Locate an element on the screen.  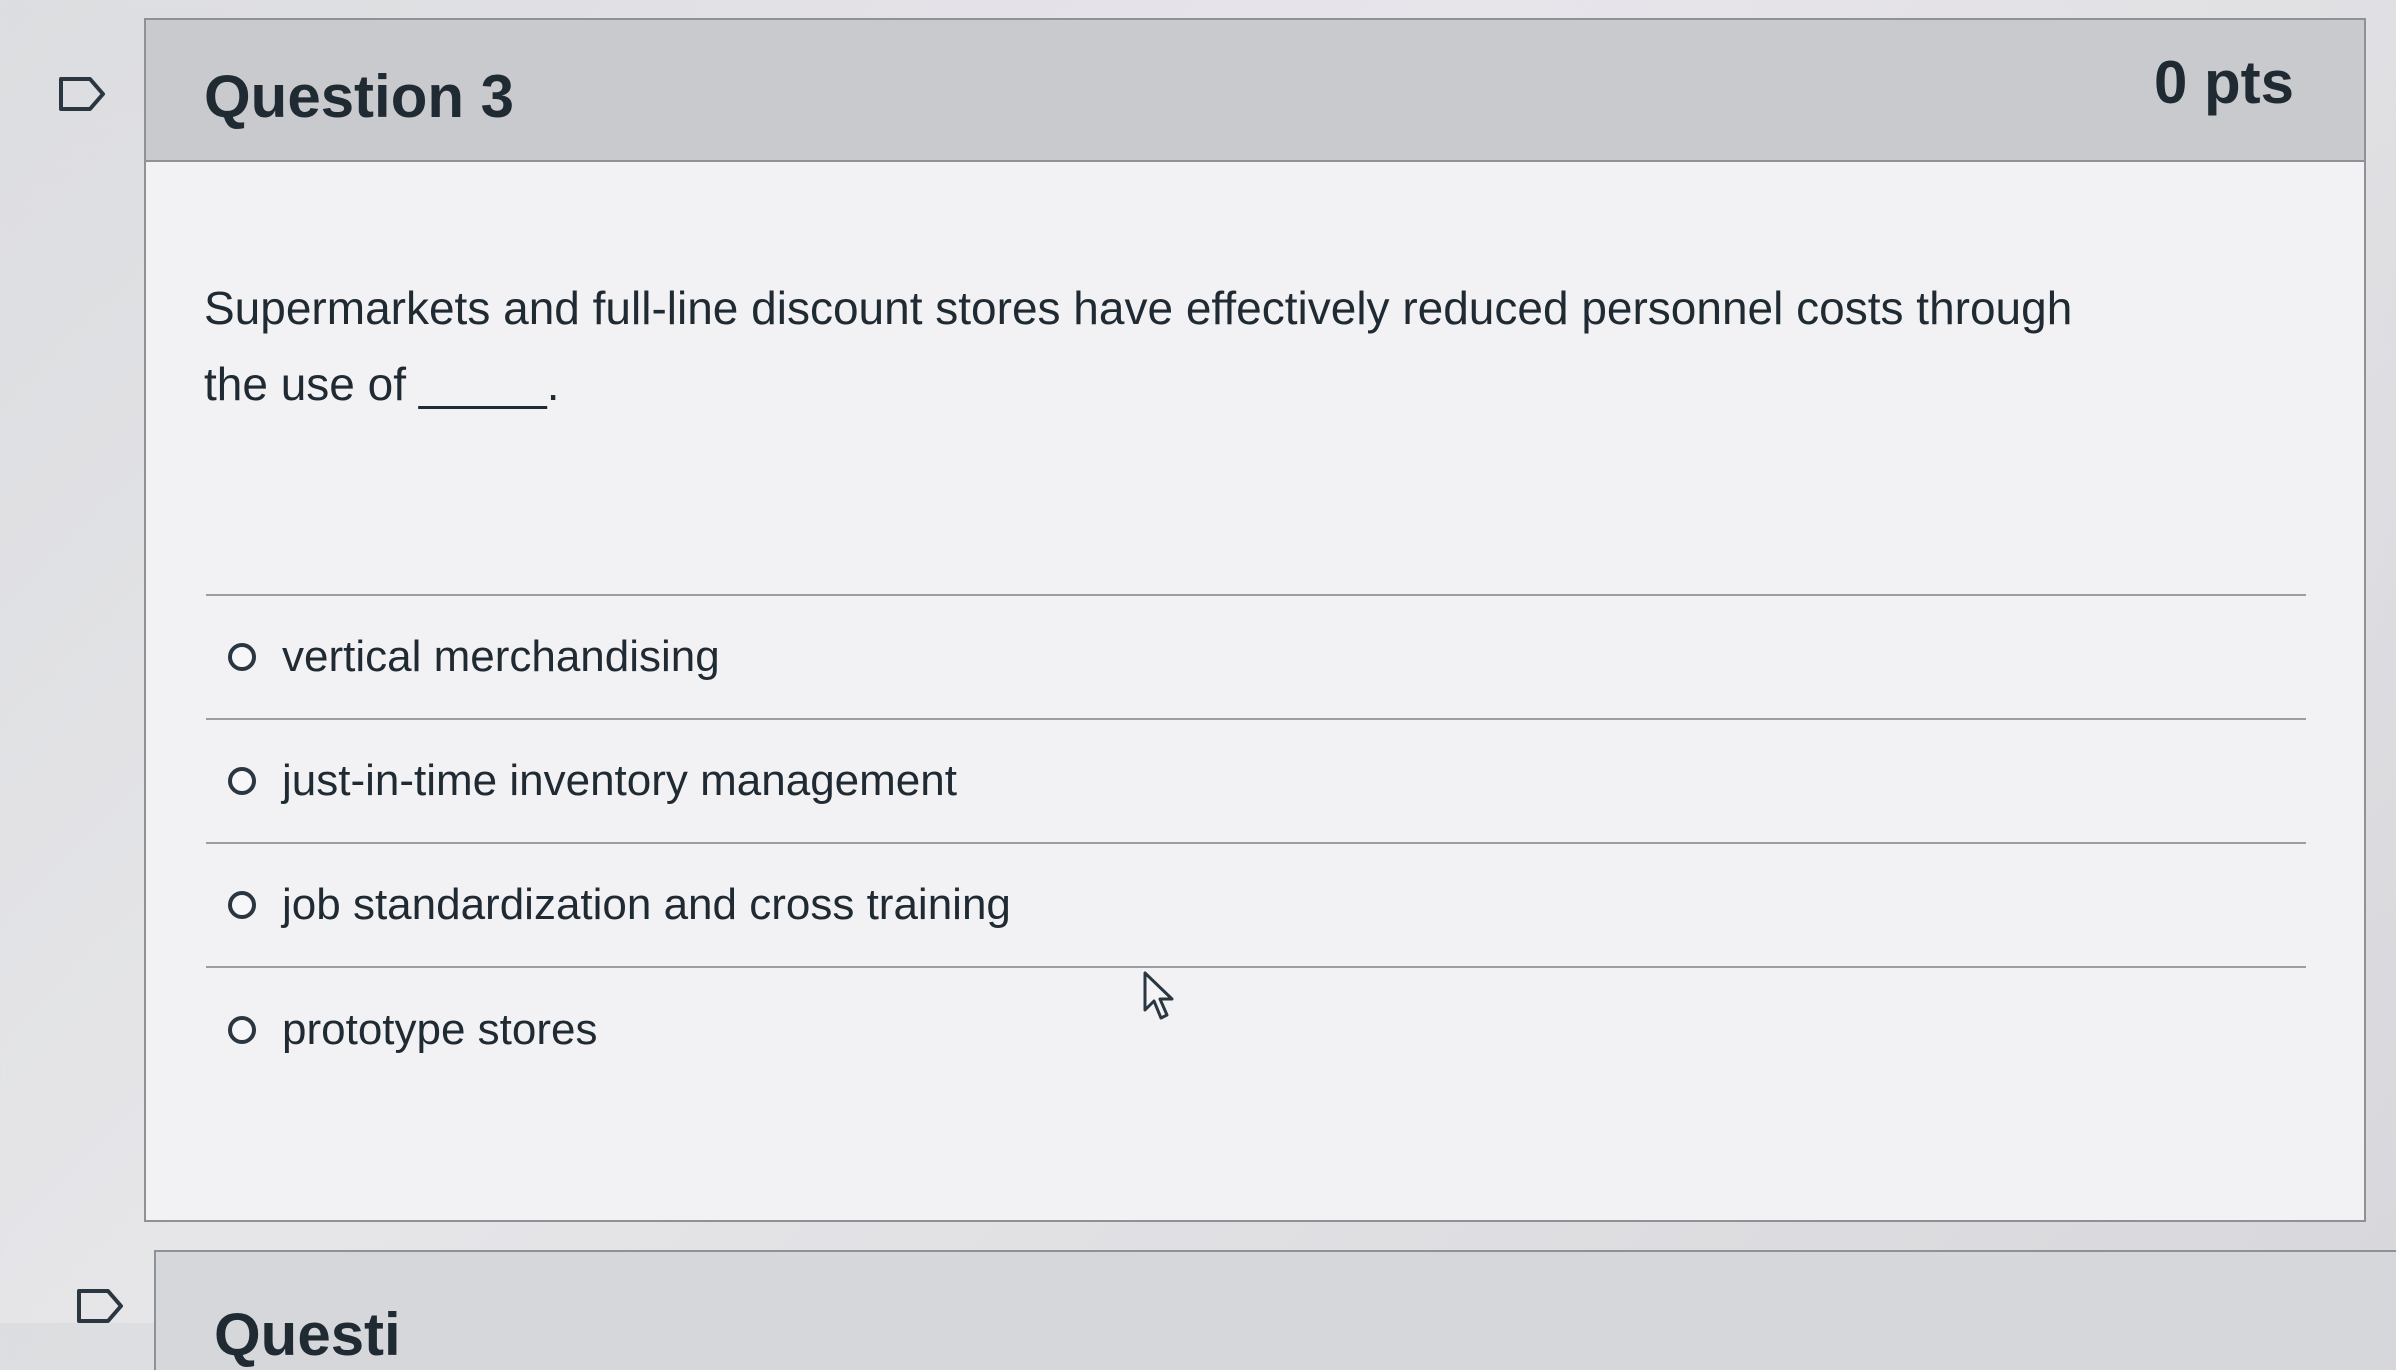
mouse-pointer-icon is located at coordinates (1159, 996).